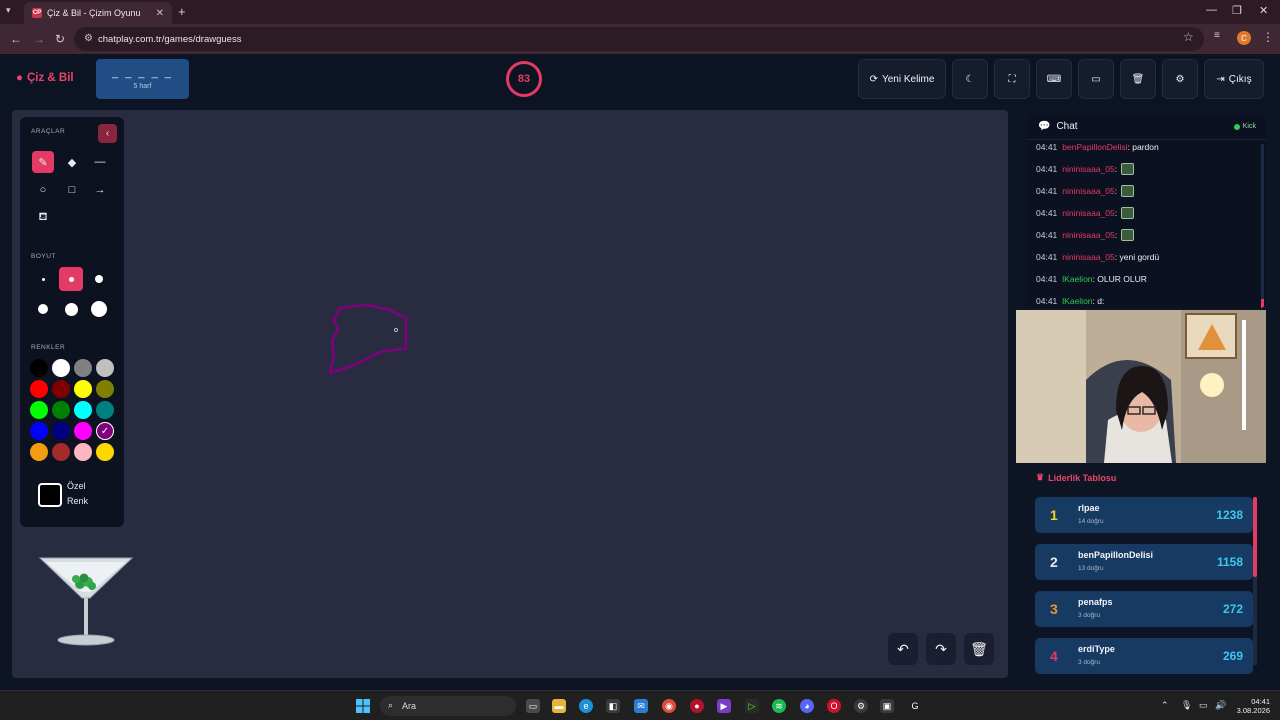  What do you see at coordinates (1262, 226) in the screenshot?
I see `chat-scrollbar` at bounding box center [1262, 226].